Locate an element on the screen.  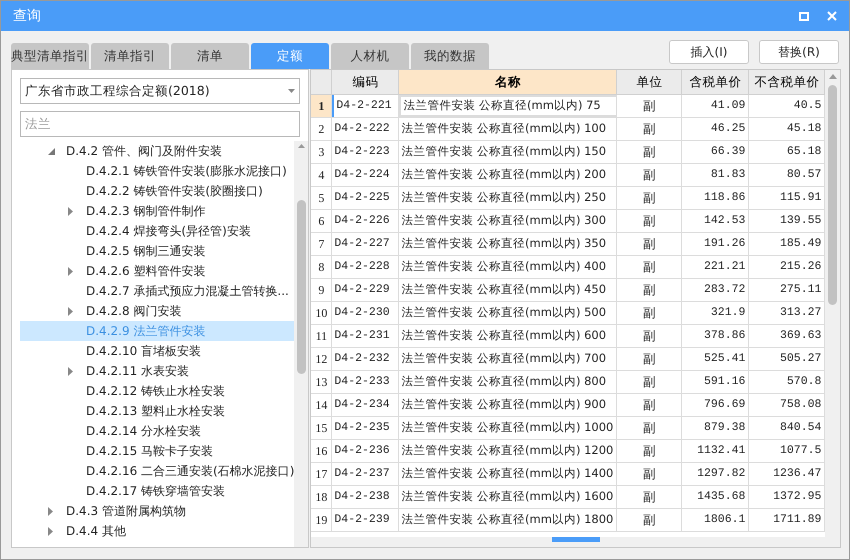
tree-item: D.4.2.6 塑料管件安装 is located at coordinates (157, 271).